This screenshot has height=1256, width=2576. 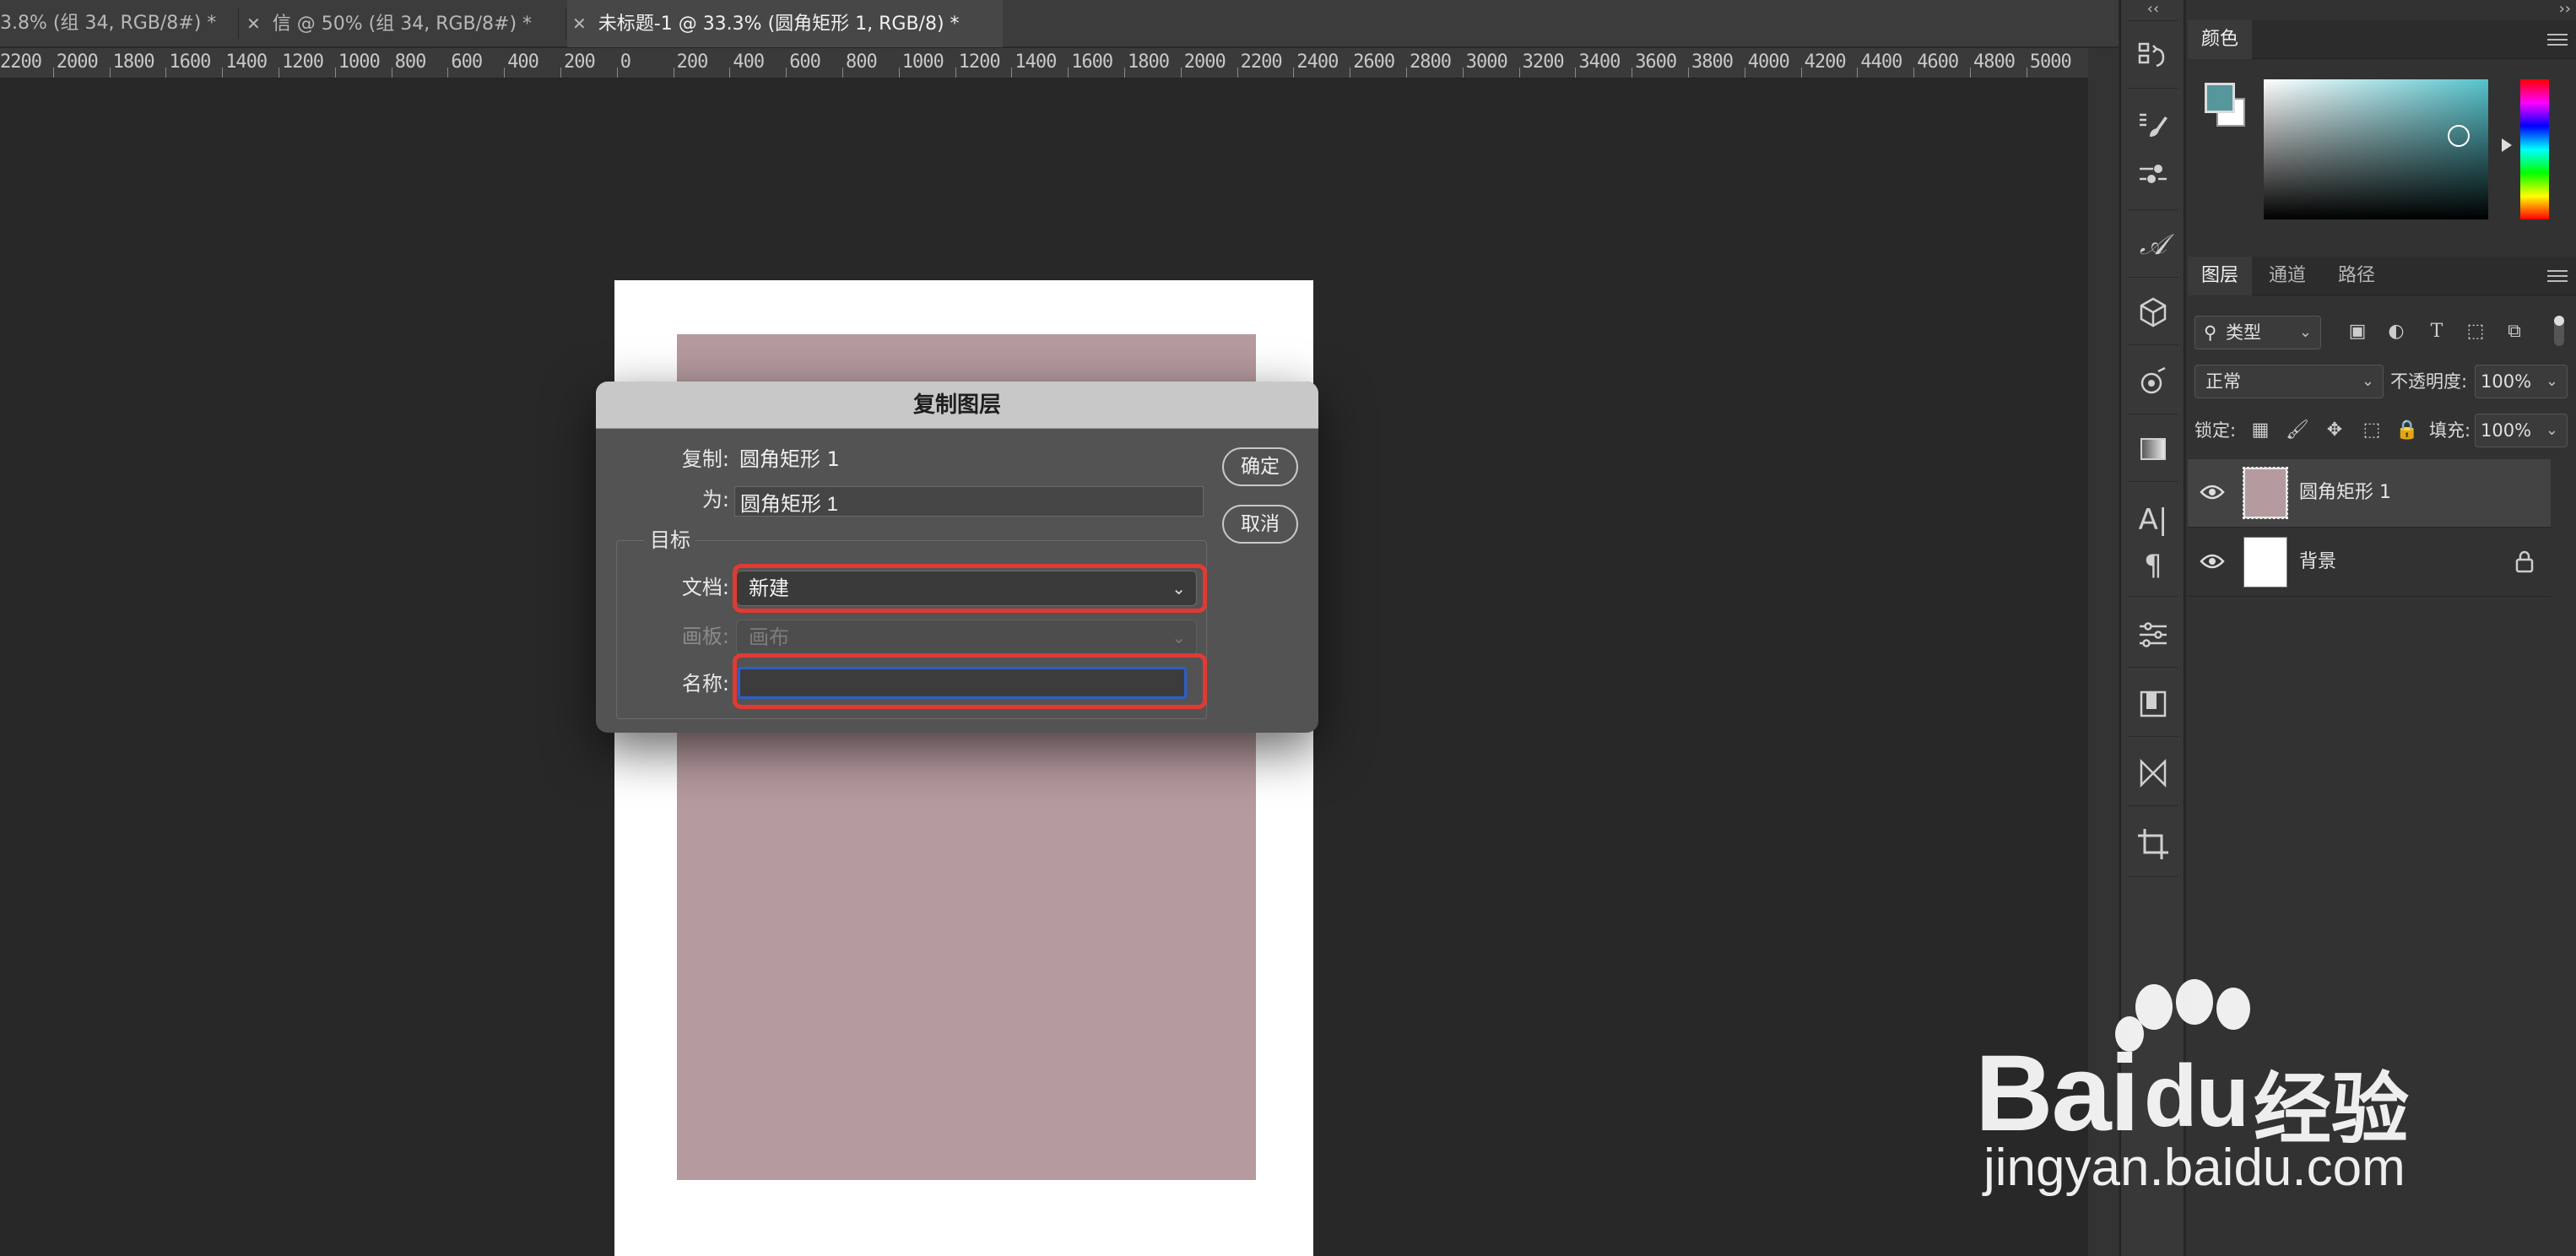 What do you see at coordinates (2287, 276) in the screenshot?
I see `tab-channels: 通道` at bounding box center [2287, 276].